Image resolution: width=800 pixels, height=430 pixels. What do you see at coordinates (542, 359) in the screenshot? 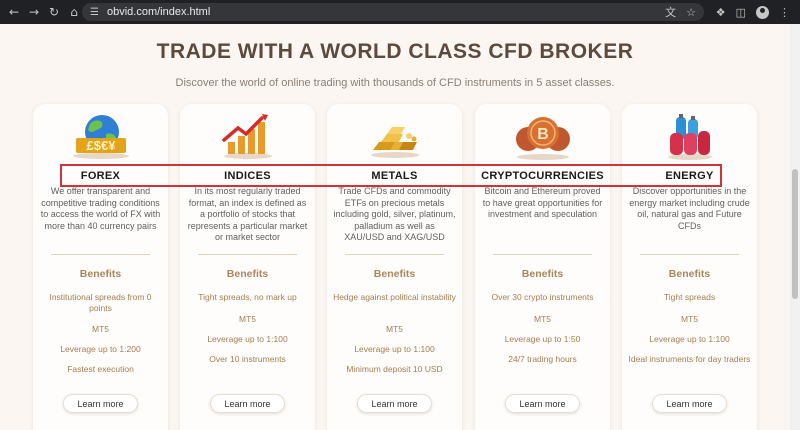
I see `benefit-item: 24/7 trading hours` at bounding box center [542, 359].